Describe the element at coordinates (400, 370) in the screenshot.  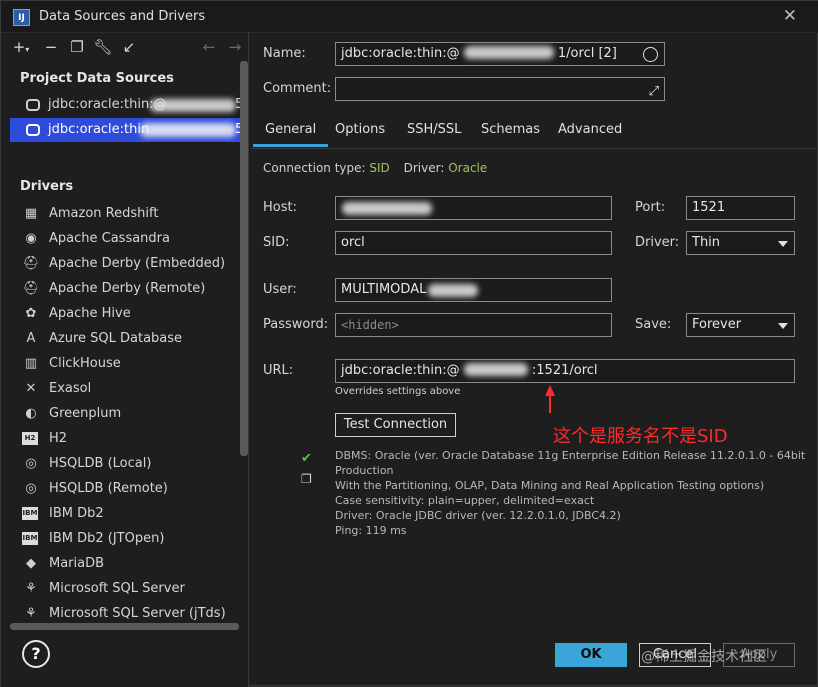
I see `url-value-prefix: jdbc:oracle:thin:@` at that location.